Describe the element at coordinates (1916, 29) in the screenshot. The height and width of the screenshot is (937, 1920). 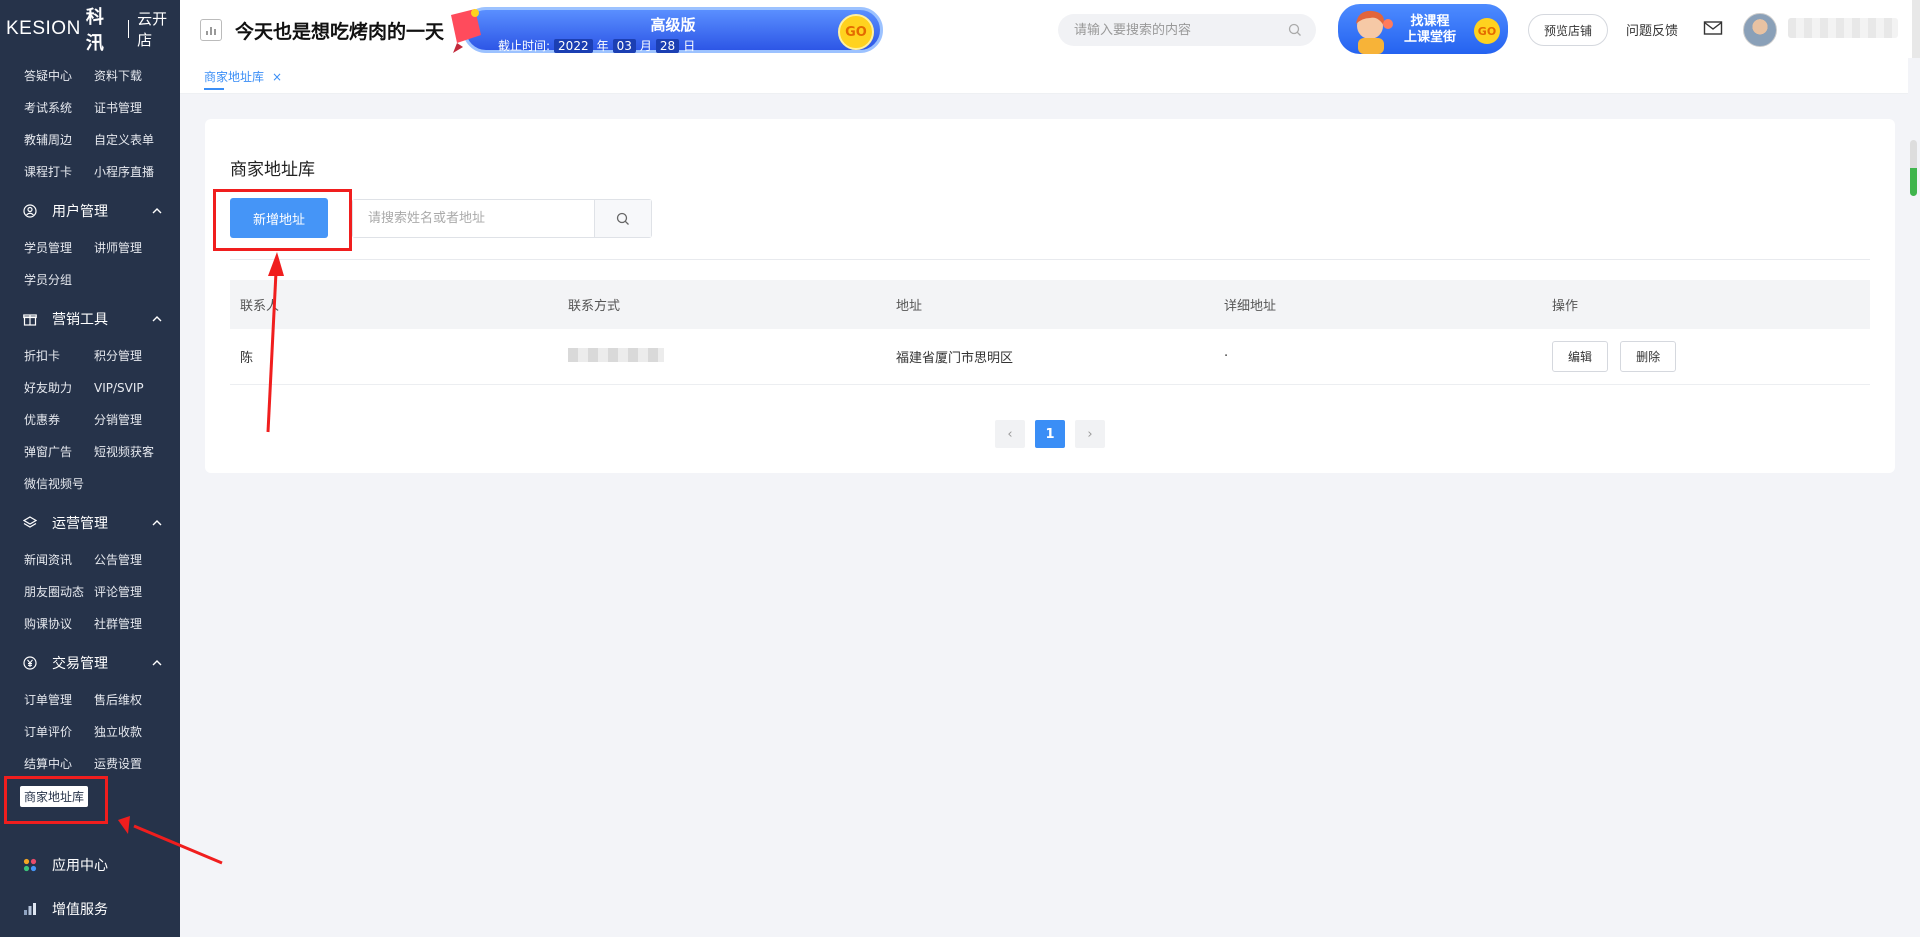
I see `header-scroll-edge` at that location.